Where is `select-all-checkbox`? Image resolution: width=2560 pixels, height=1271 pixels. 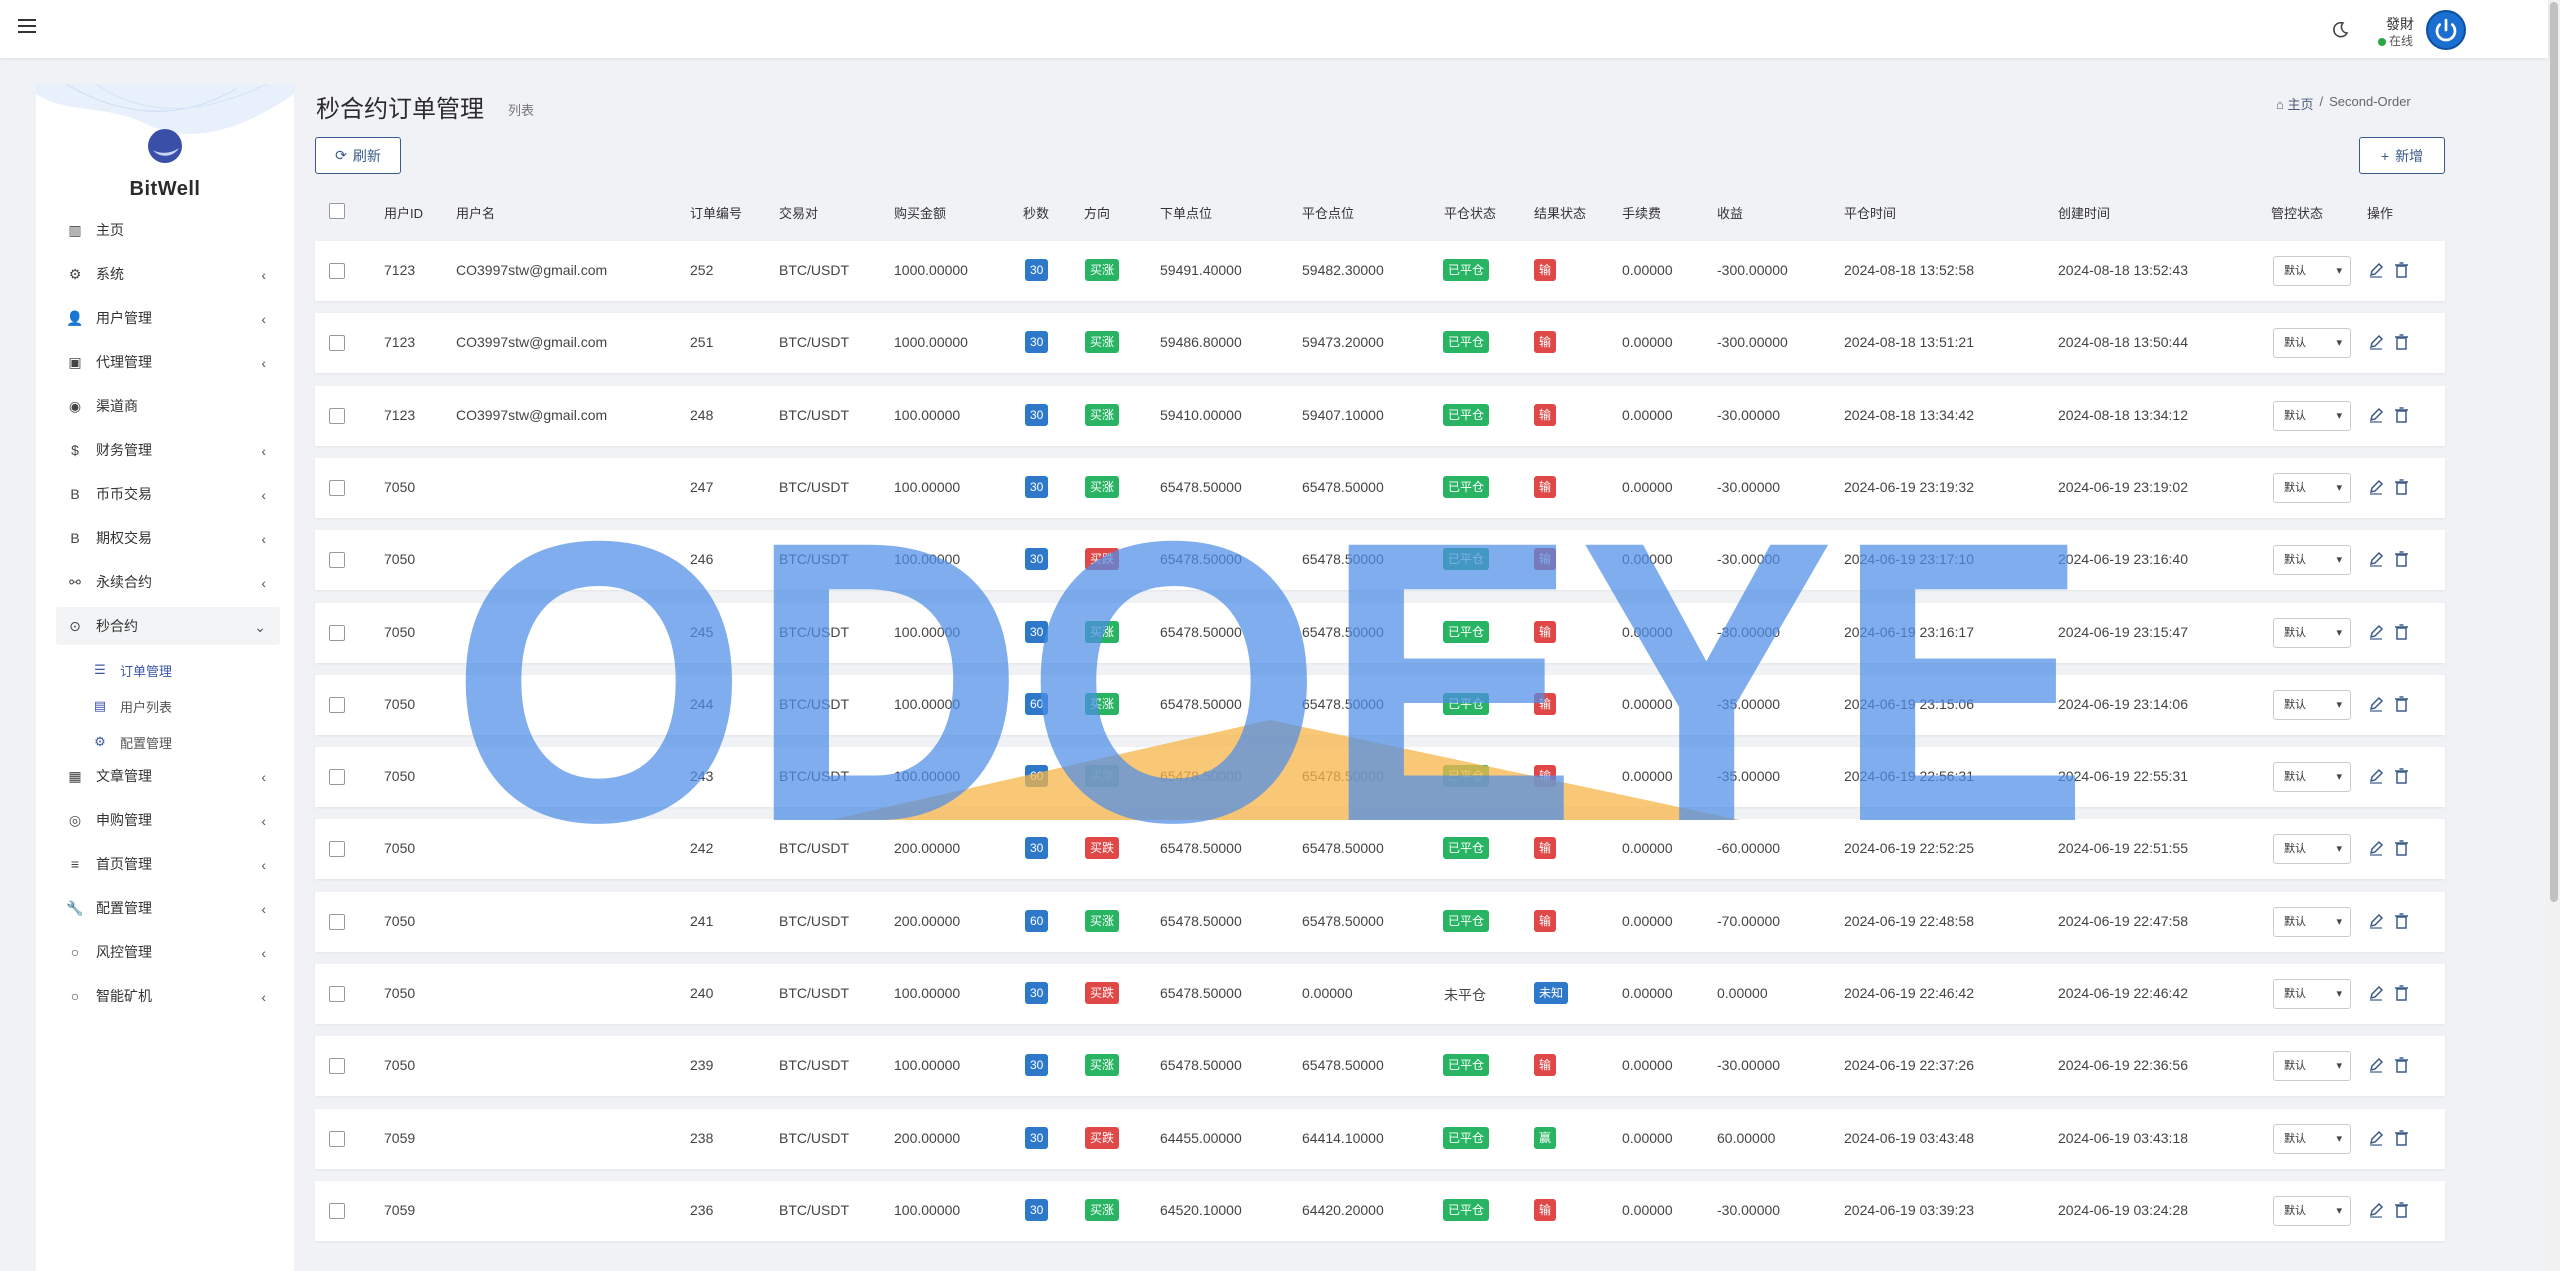 select-all-checkbox is located at coordinates (337, 211).